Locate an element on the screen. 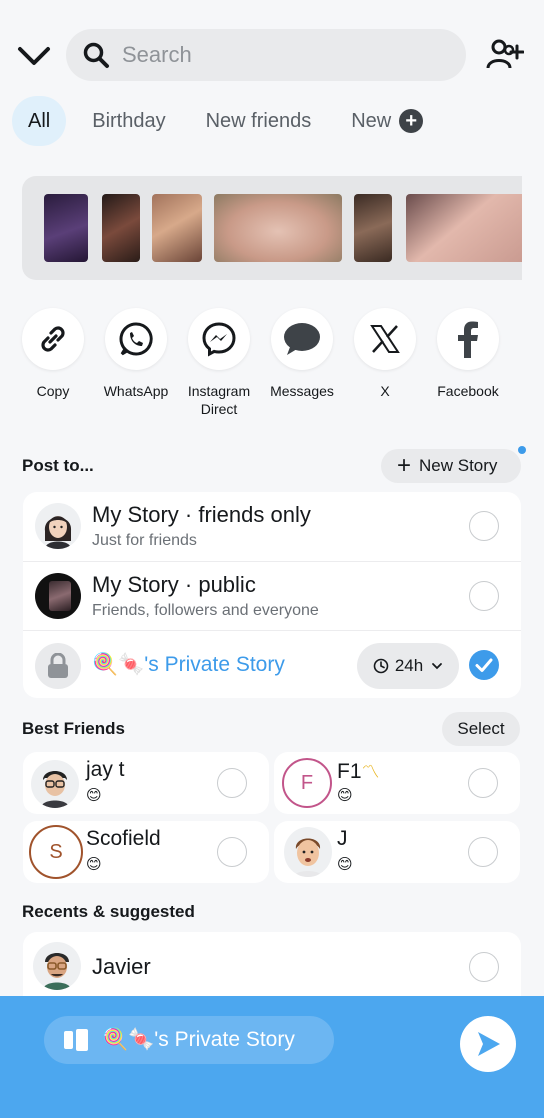  whatsapp-icon is located at coordinates (136, 339).